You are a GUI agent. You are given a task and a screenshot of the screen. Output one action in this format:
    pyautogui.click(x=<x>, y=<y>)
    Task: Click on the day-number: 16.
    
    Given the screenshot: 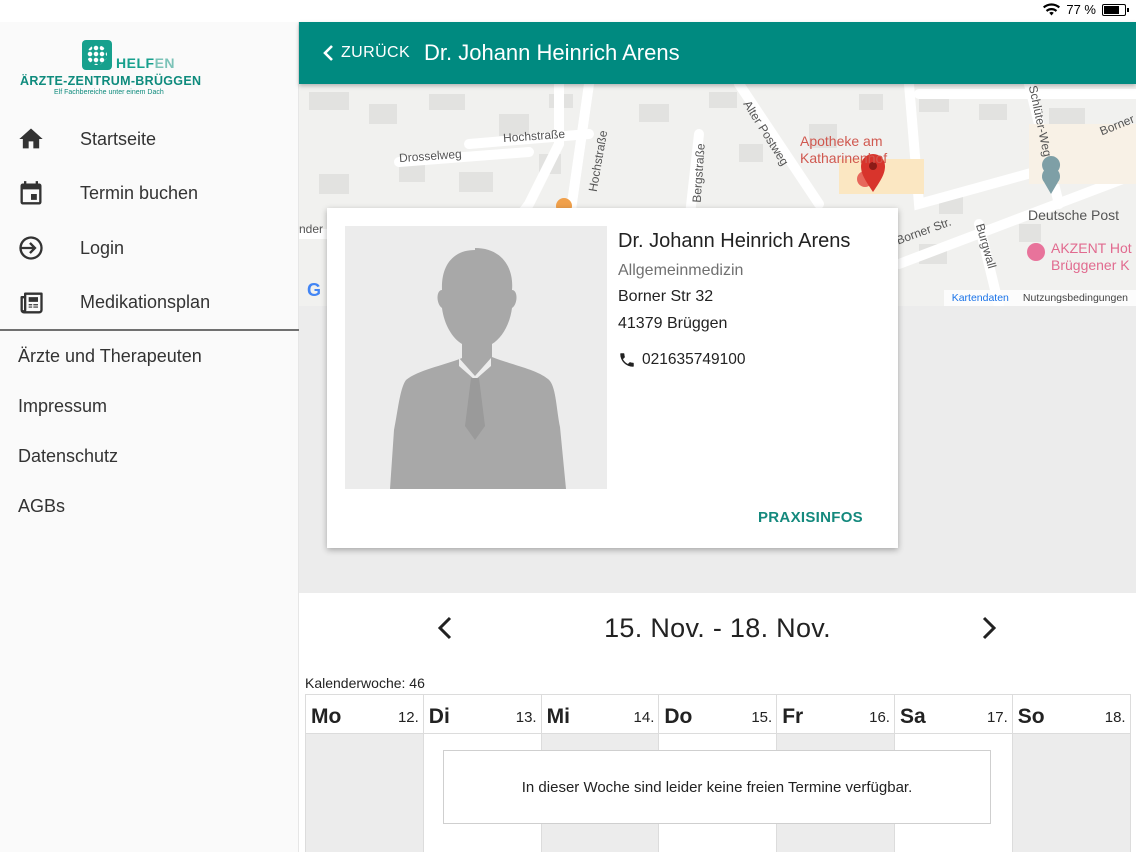 What is the action you would take?
    pyautogui.click(x=879, y=717)
    